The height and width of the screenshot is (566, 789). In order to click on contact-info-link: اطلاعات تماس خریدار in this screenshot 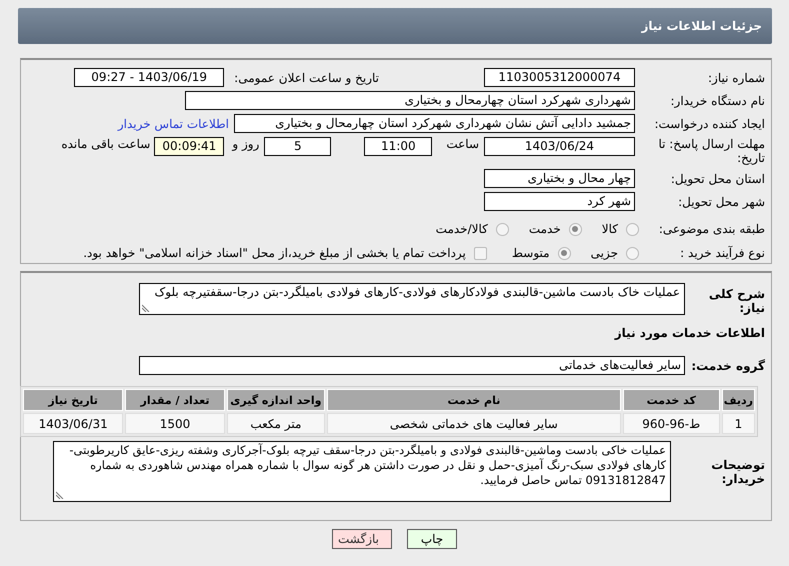, I will do `click(173, 123)`.